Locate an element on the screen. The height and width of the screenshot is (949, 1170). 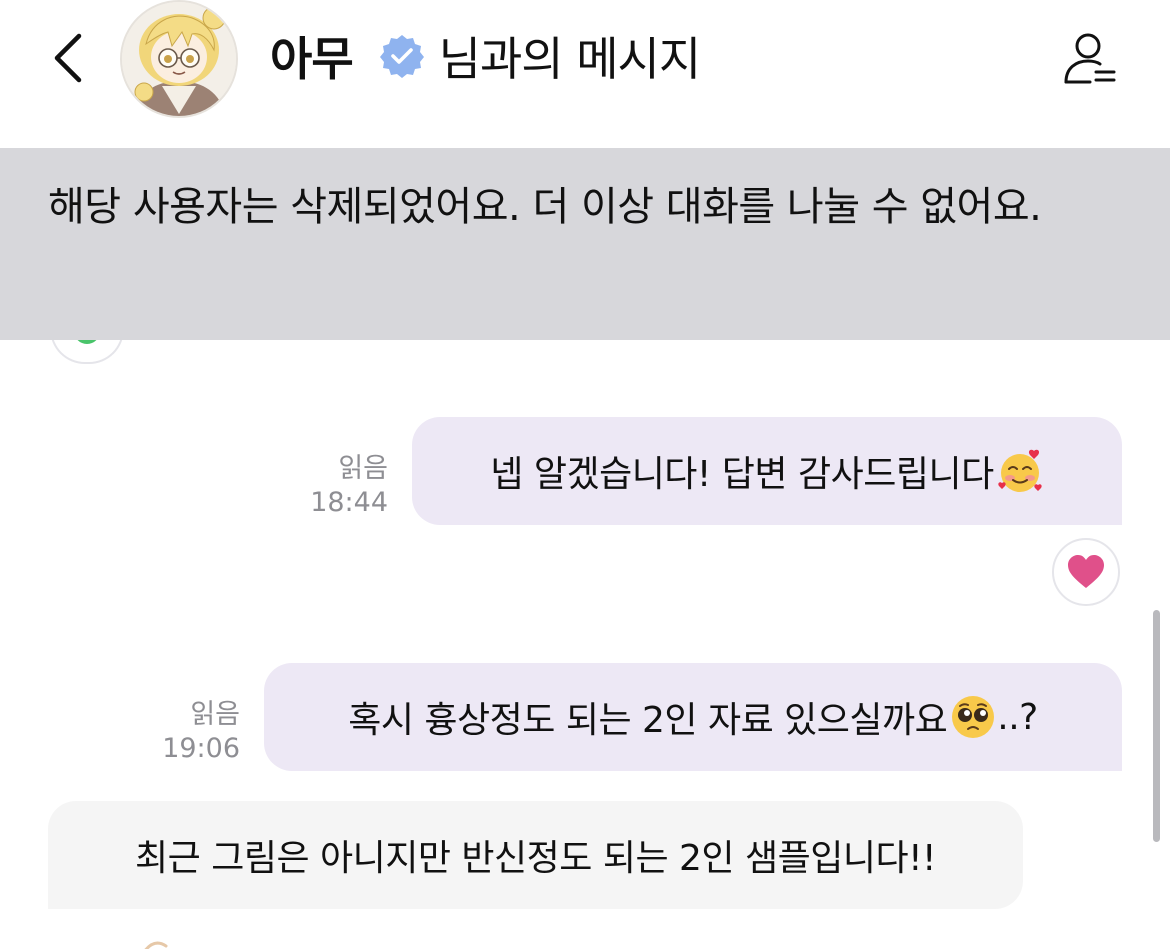
scrollbar is located at coordinates (1156, 726).